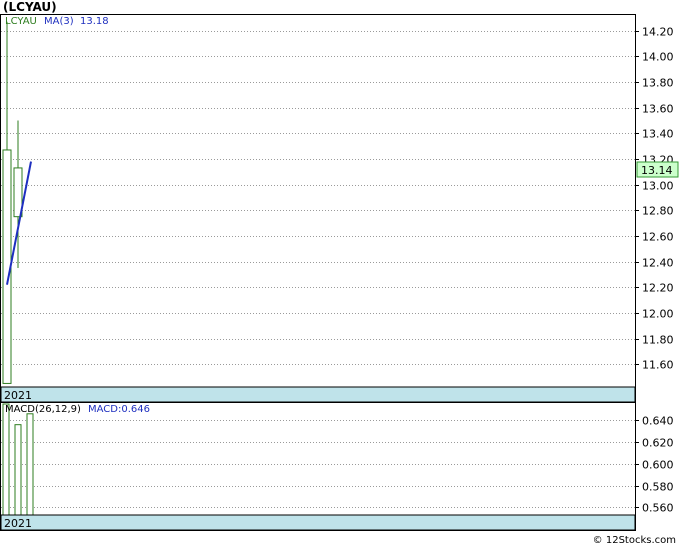  I want to click on year-label-top: 2021, so click(18, 395).